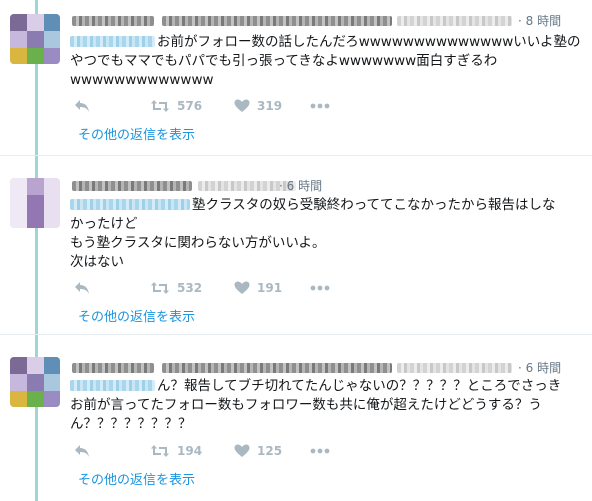 The width and height of the screenshot is (592, 501). I want to click on tweet-header: · 8 時間, so click(325, 21).